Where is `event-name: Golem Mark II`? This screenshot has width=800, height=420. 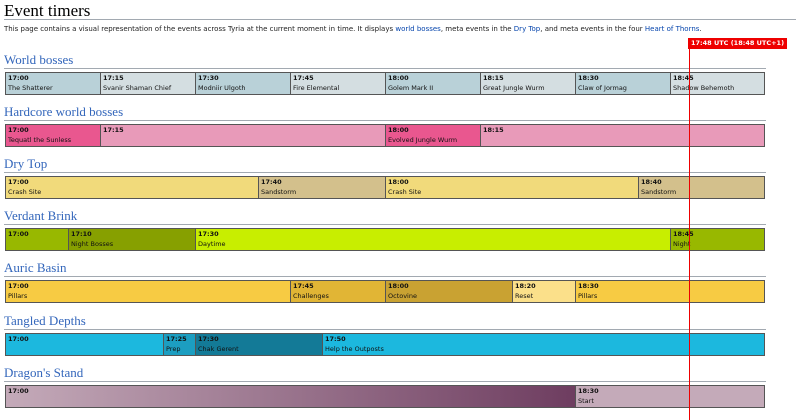
event-name: Golem Mark II is located at coordinates (411, 88).